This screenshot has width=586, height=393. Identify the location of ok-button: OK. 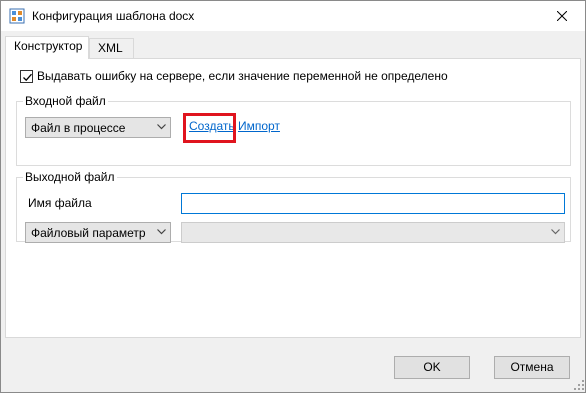
(432, 367).